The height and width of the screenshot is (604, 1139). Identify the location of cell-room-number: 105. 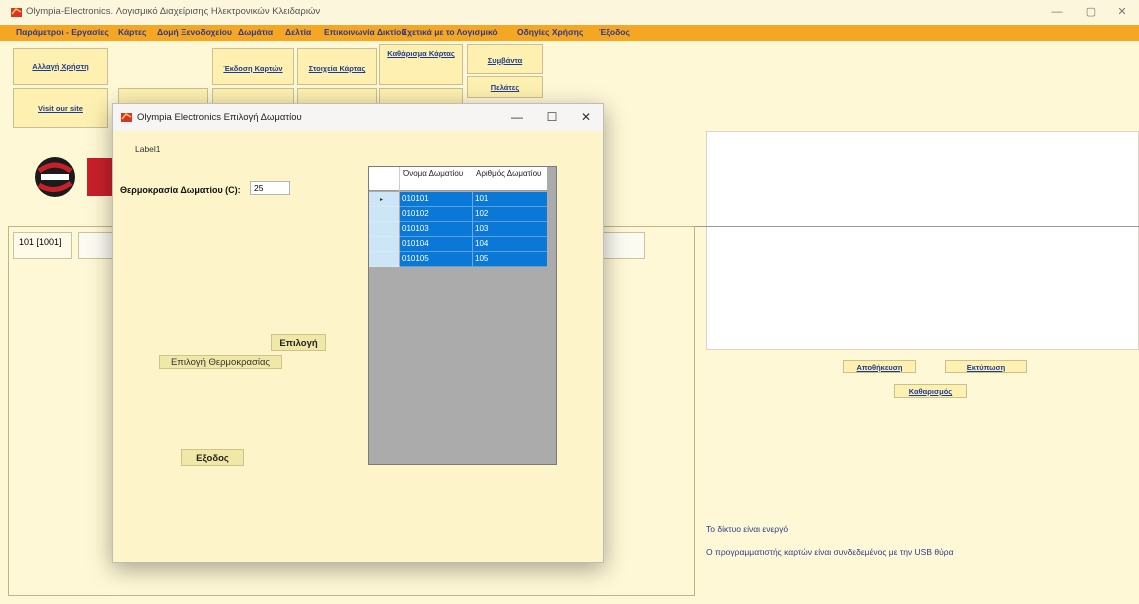
(510, 259).